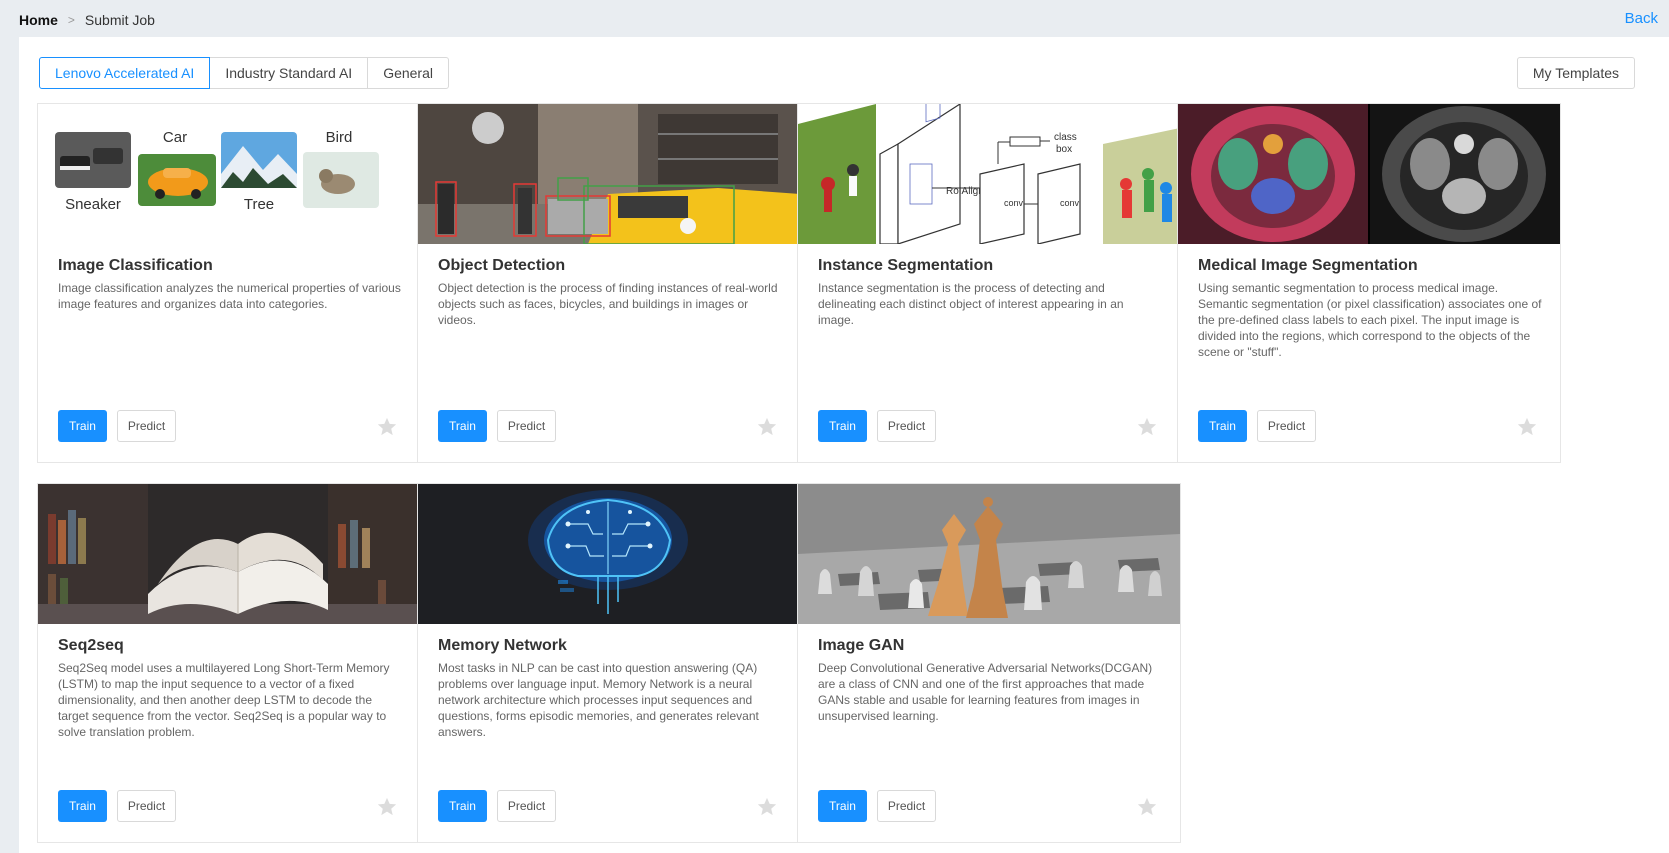  What do you see at coordinates (965, 191) in the screenshot?
I see `svg-text: RoIAlign` at bounding box center [965, 191].